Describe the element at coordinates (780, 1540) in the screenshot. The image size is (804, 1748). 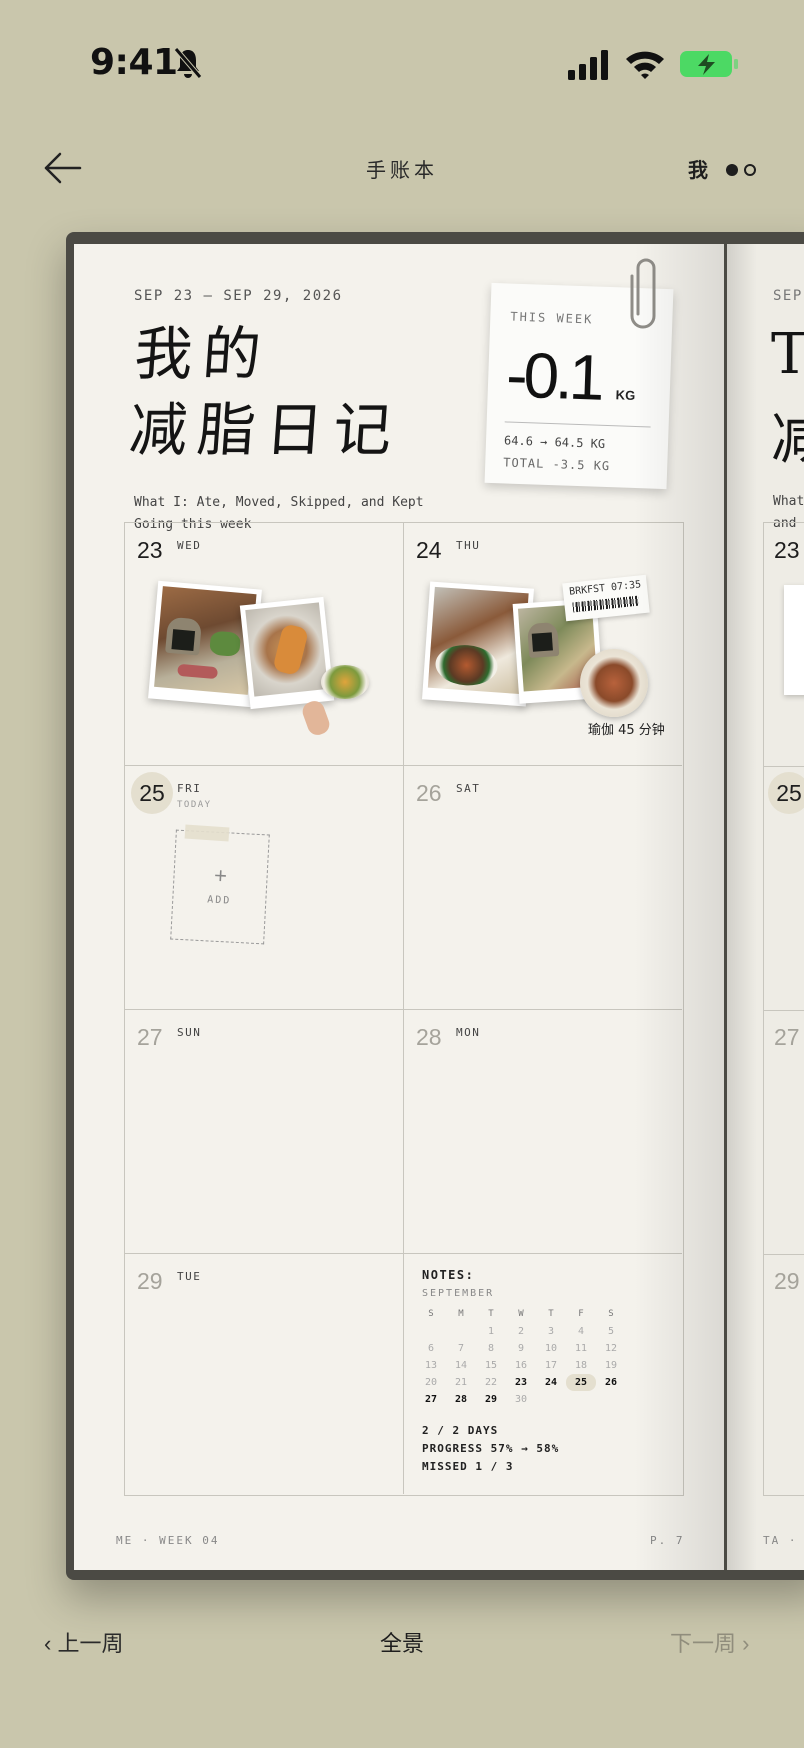
I see `next-page-footer: TA ·` at that location.